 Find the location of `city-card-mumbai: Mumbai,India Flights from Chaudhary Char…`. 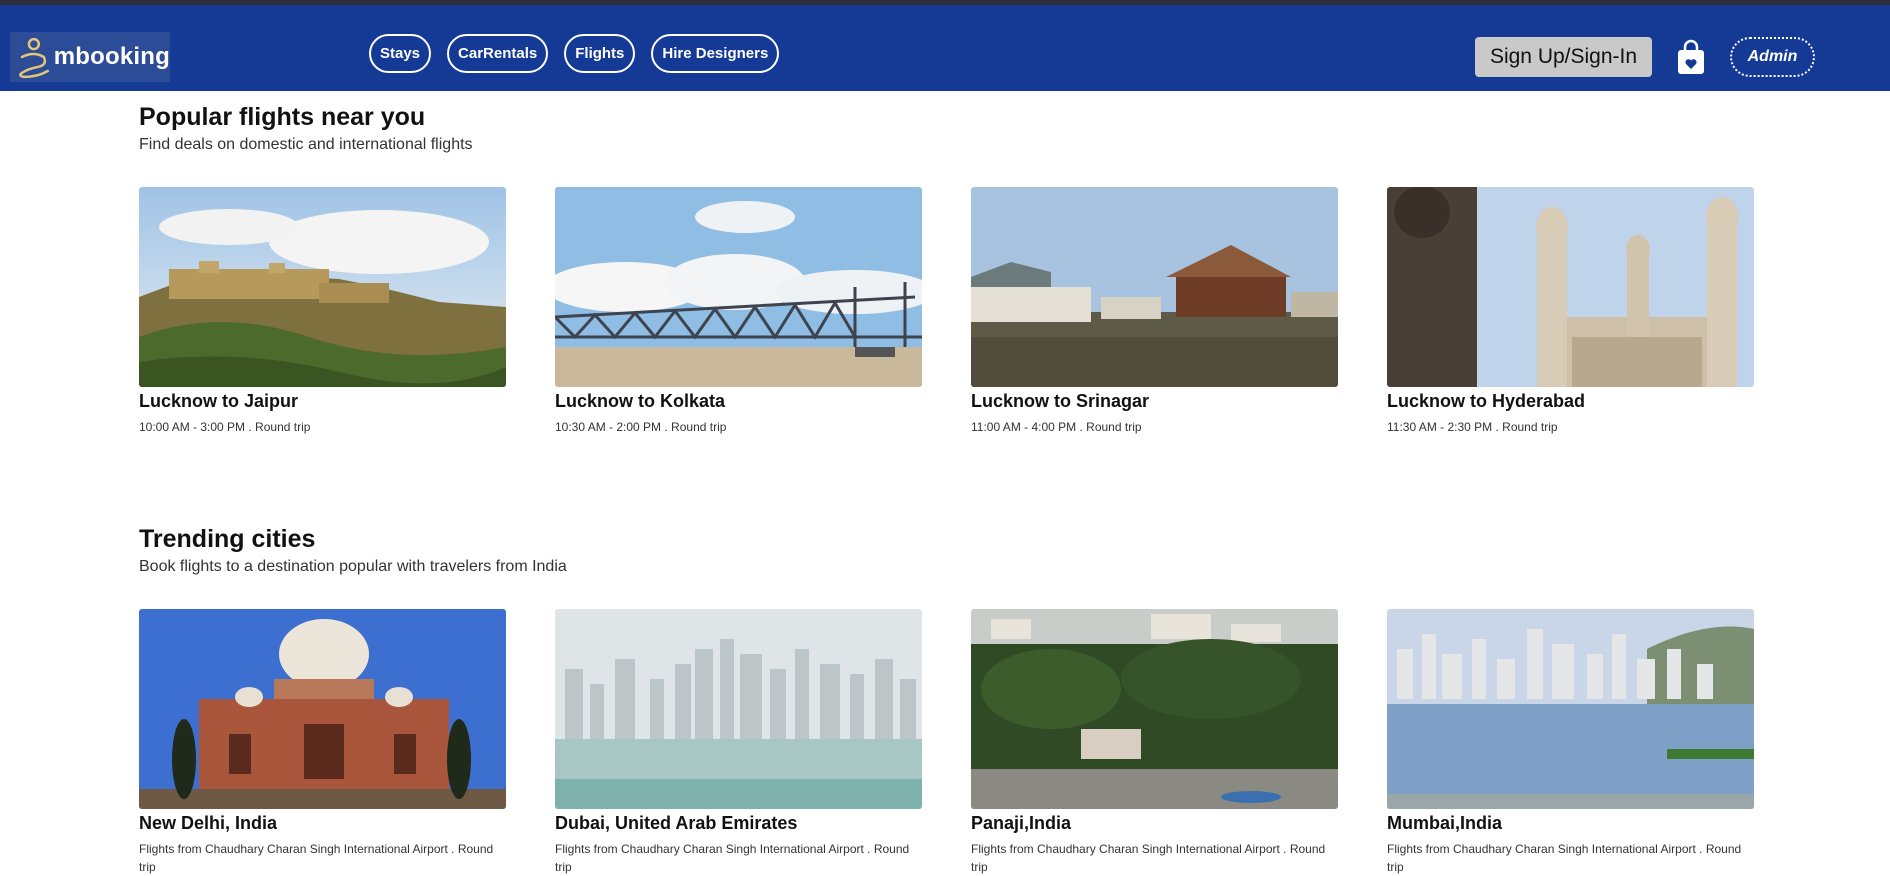

city-card-mumbai: Mumbai,India Flights from Chaudhary Char… is located at coordinates (1570, 742).